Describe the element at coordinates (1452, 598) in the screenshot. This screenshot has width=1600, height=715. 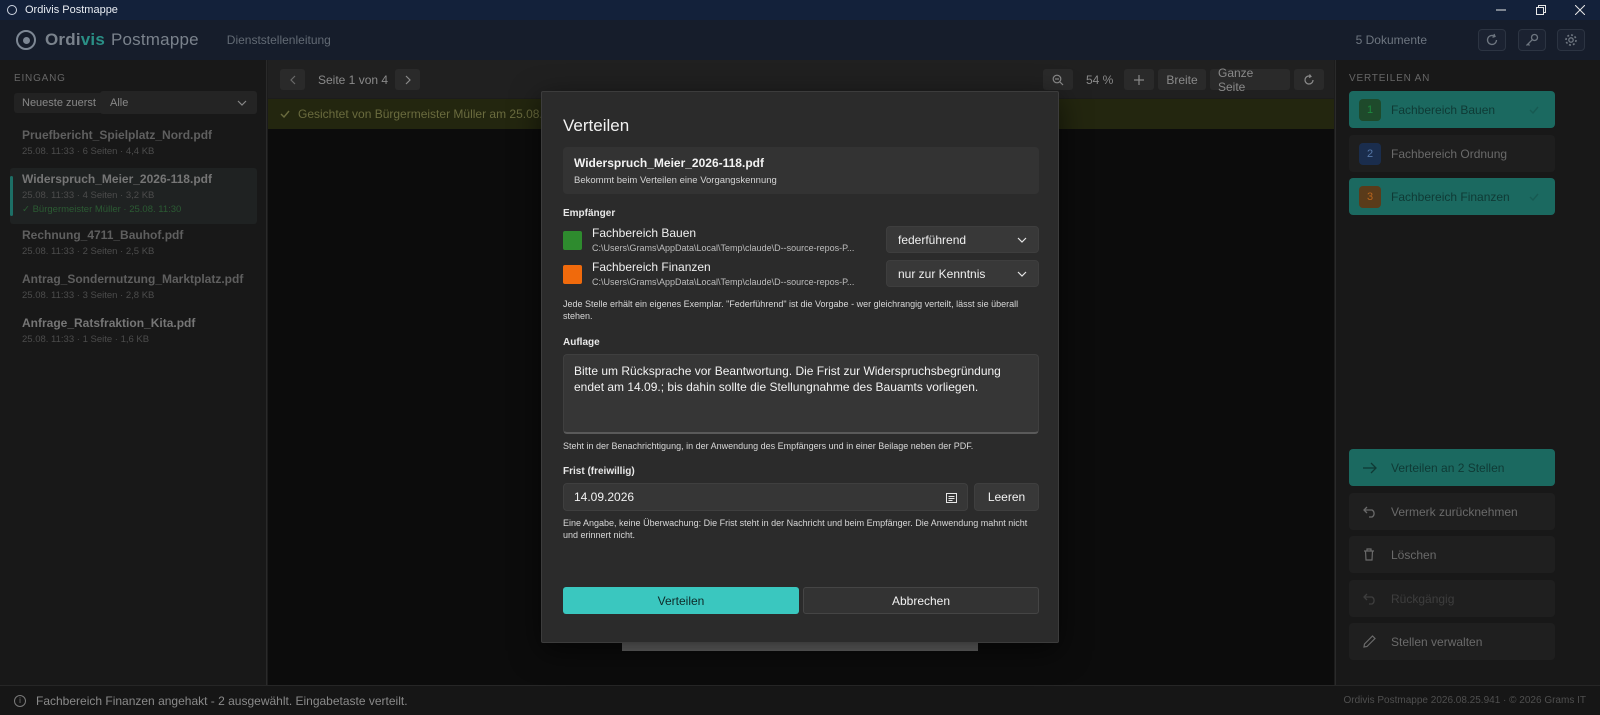
I see `undo-button: Rückgängig` at that location.